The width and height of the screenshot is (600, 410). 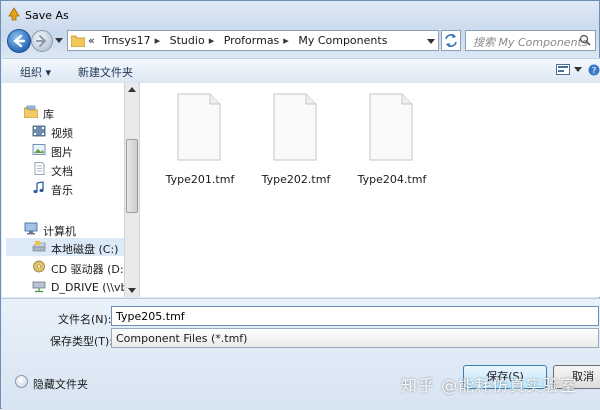 I want to click on pictures-icon, so click(x=39, y=149).